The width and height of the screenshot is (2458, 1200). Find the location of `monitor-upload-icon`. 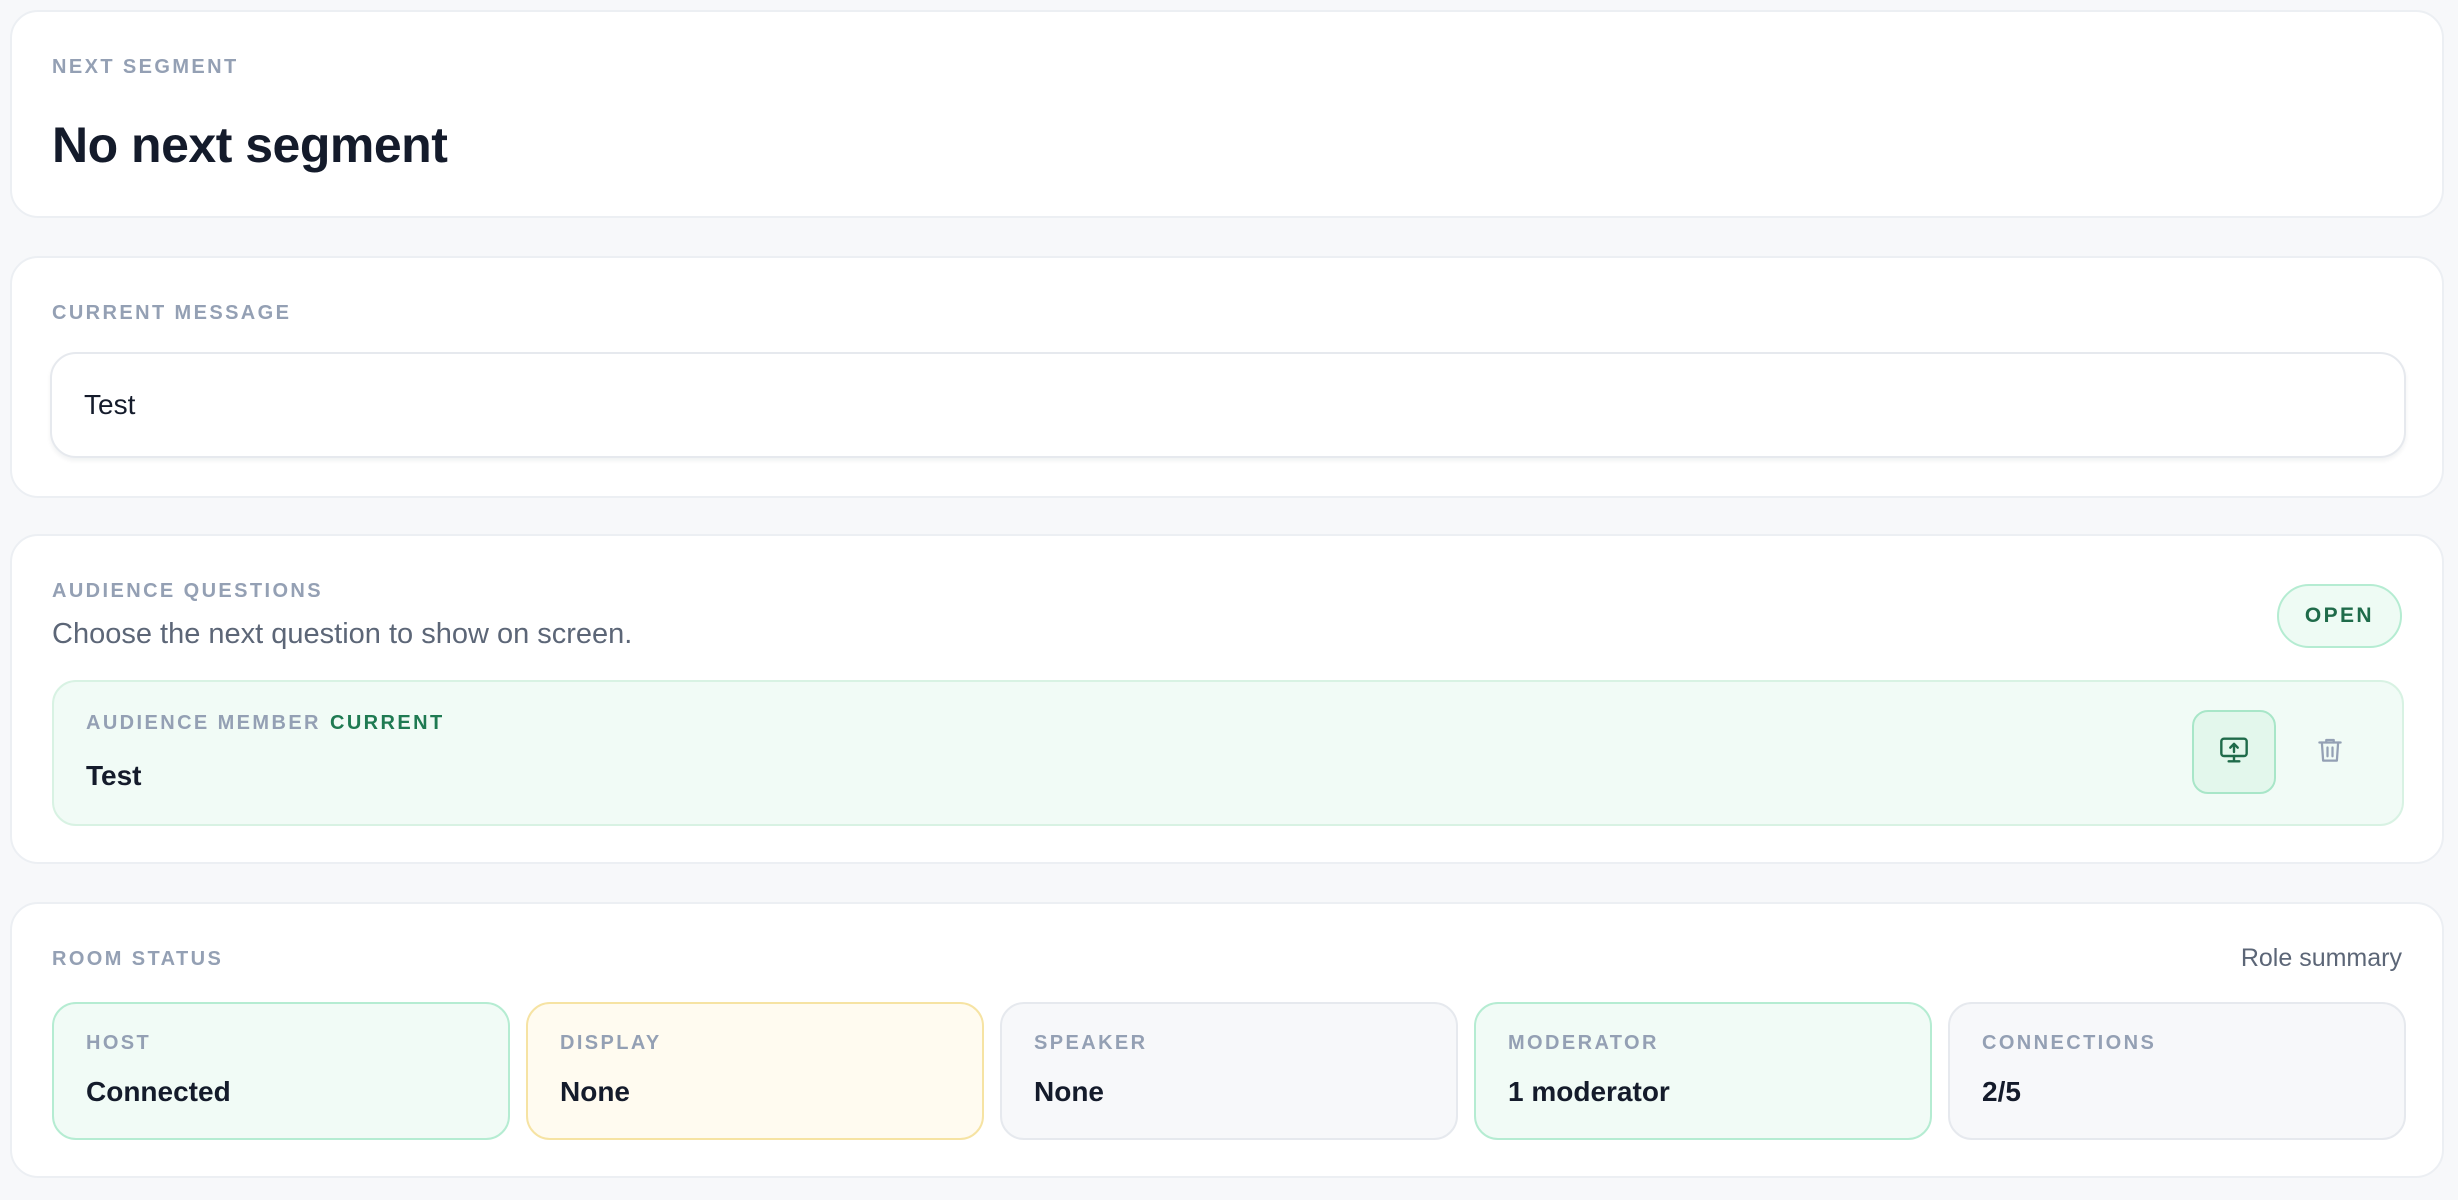

monitor-upload-icon is located at coordinates (2234, 752).